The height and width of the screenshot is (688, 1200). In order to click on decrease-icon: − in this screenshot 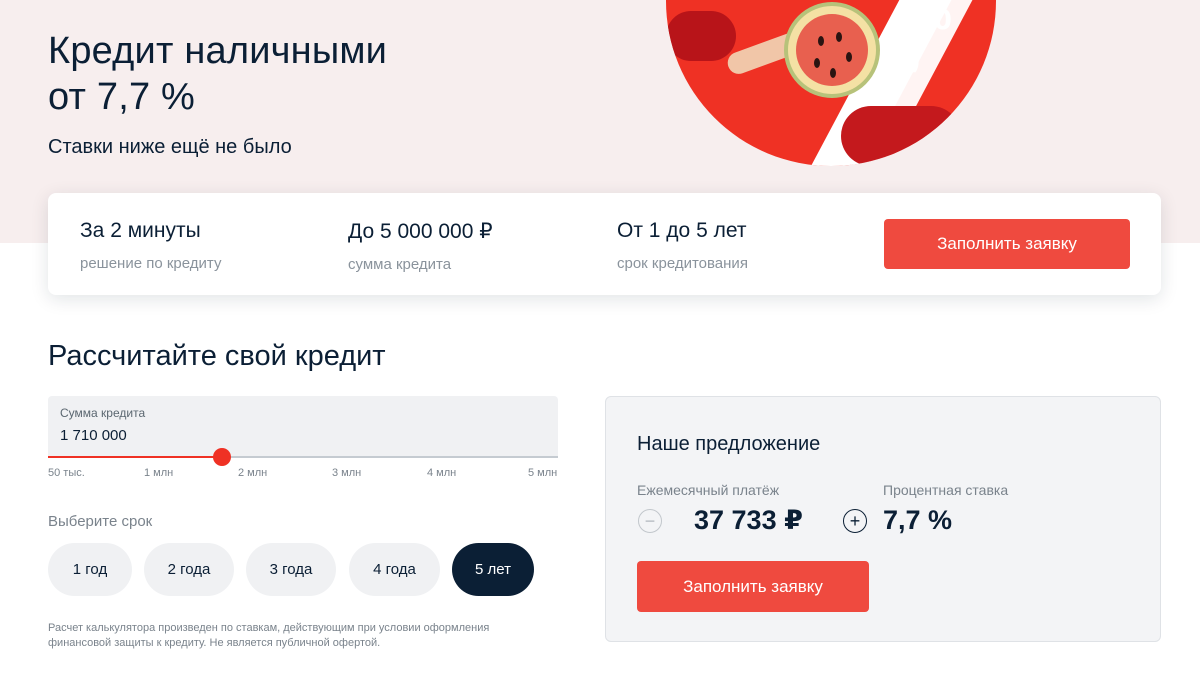, I will do `click(650, 521)`.